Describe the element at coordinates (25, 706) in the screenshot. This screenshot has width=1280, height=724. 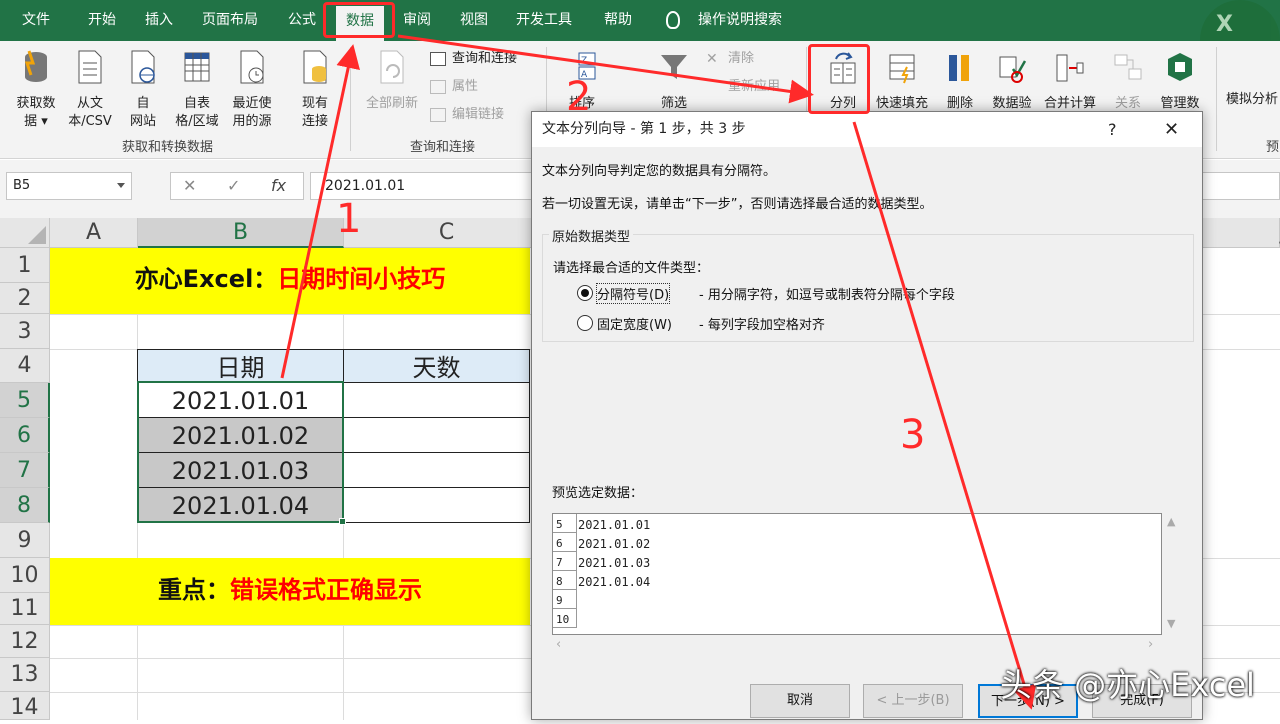
I see `row-header-14: 14` at that location.